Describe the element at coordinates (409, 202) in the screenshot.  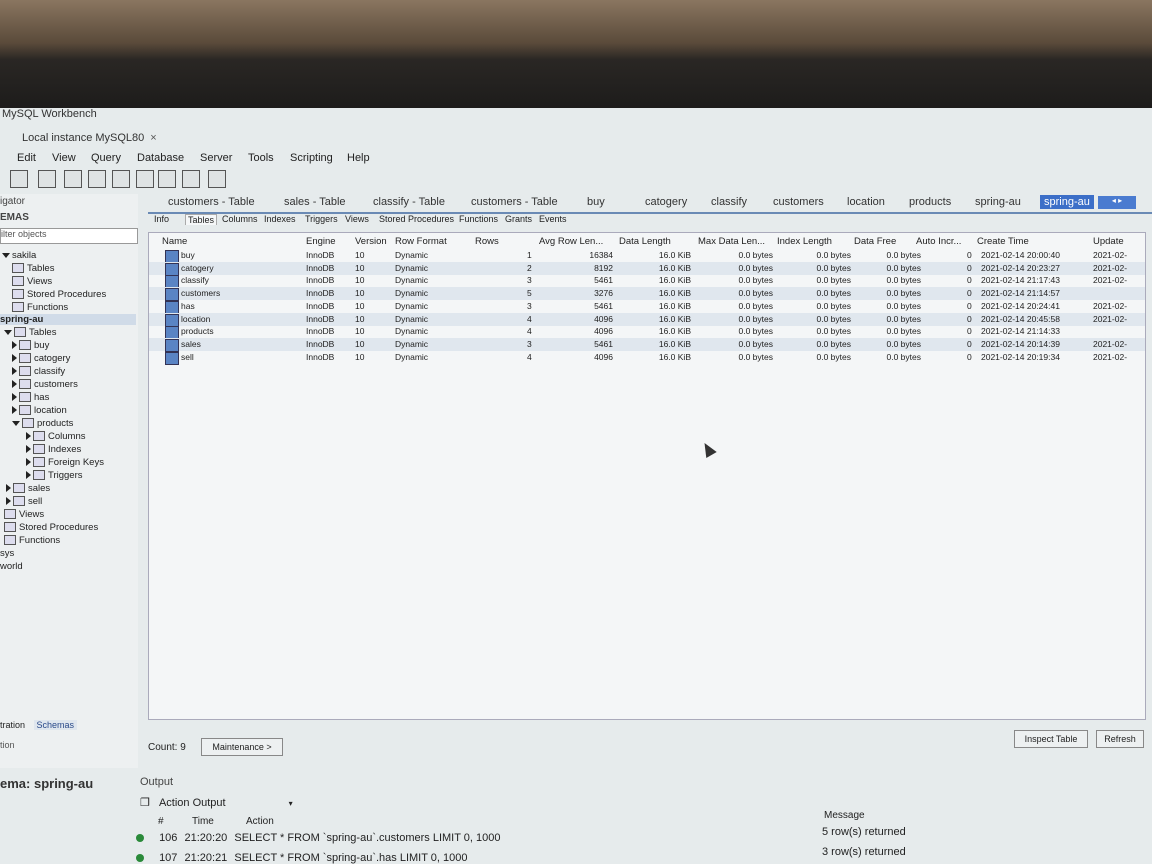
I see `doc-tab-classify-table: classify - Table` at that location.